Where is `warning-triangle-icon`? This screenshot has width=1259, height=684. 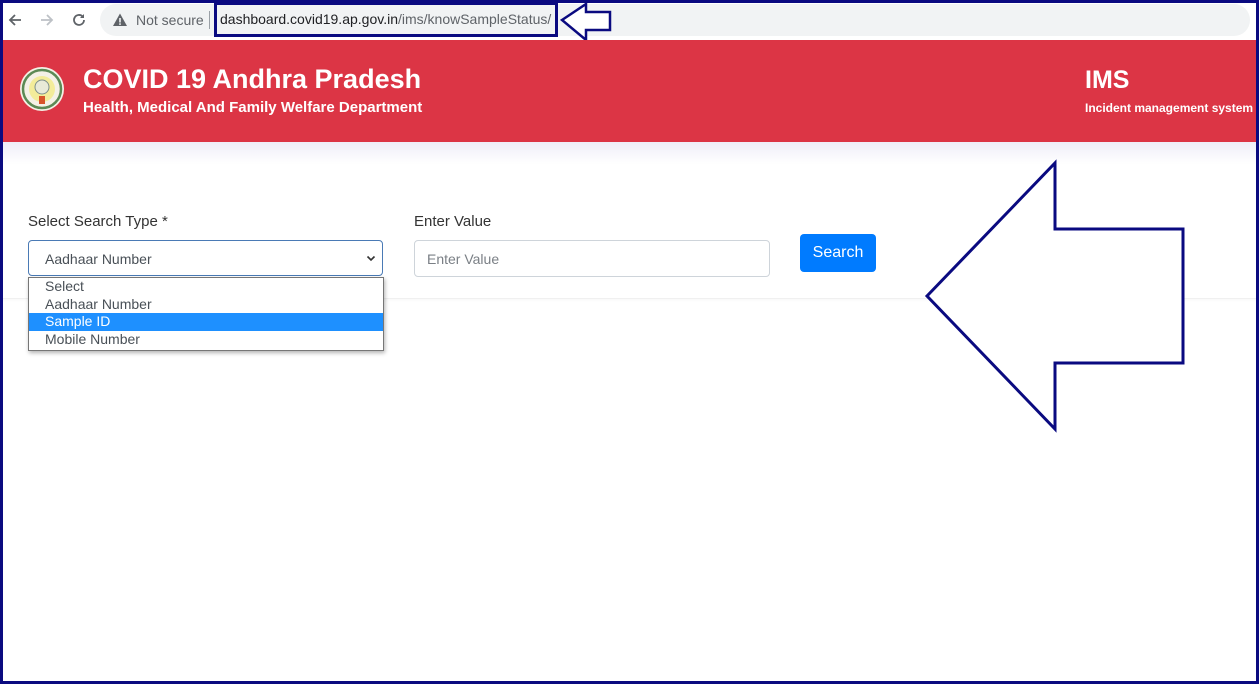 warning-triangle-icon is located at coordinates (120, 19).